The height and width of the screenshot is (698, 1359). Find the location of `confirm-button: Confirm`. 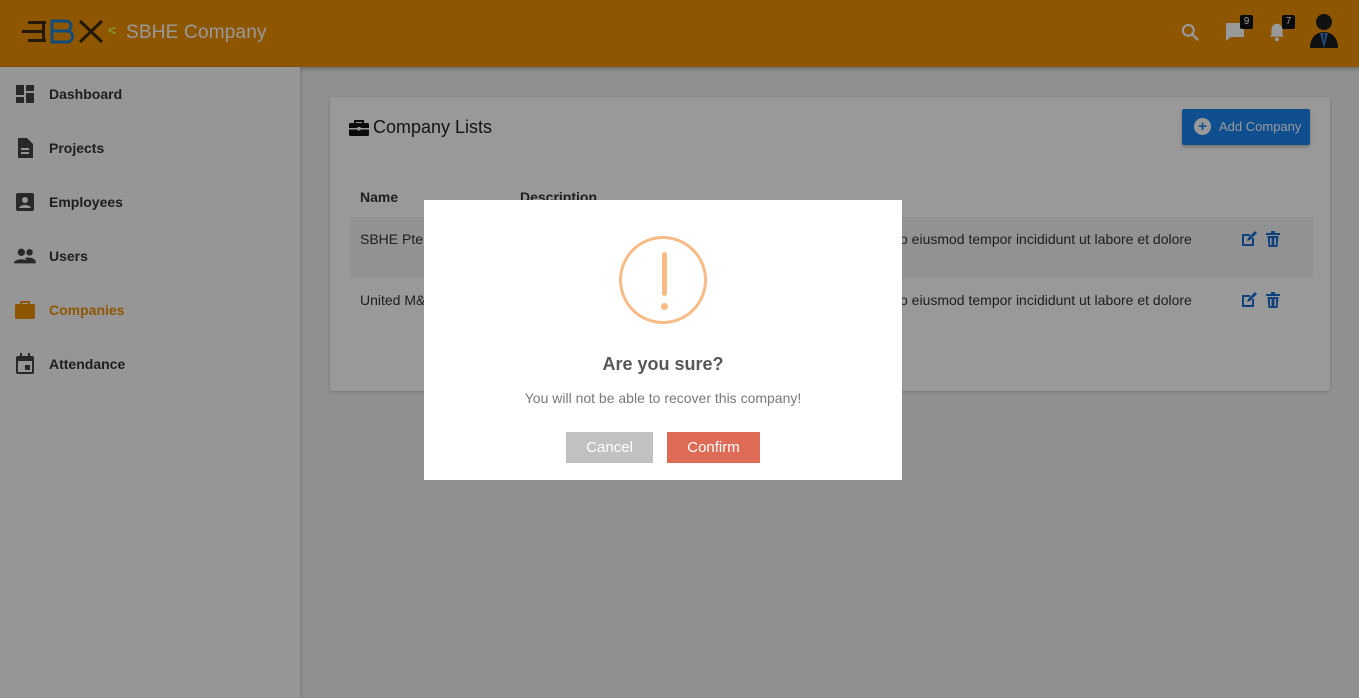

confirm-button: Confirm is located at coordinates (713, 447).